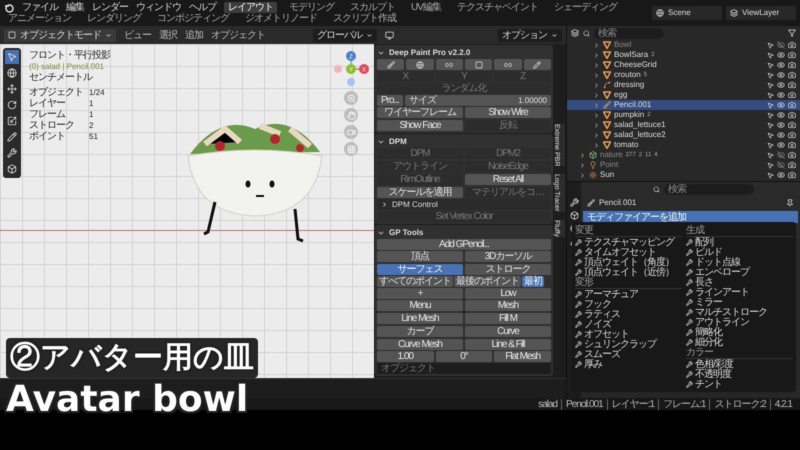 The width and height of the screenshot is (800, 450). Describe the element at coordinates (628, 334) in the screenshot. I see `menu-item: オフセット` at that location.